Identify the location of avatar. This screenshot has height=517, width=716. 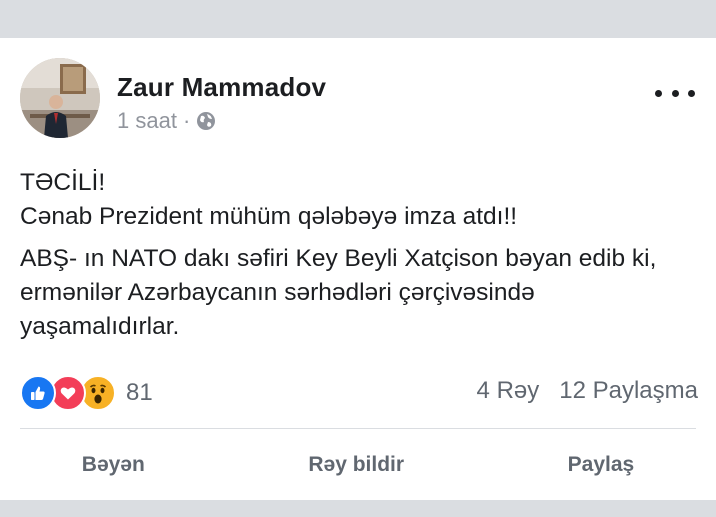
(60, 98).